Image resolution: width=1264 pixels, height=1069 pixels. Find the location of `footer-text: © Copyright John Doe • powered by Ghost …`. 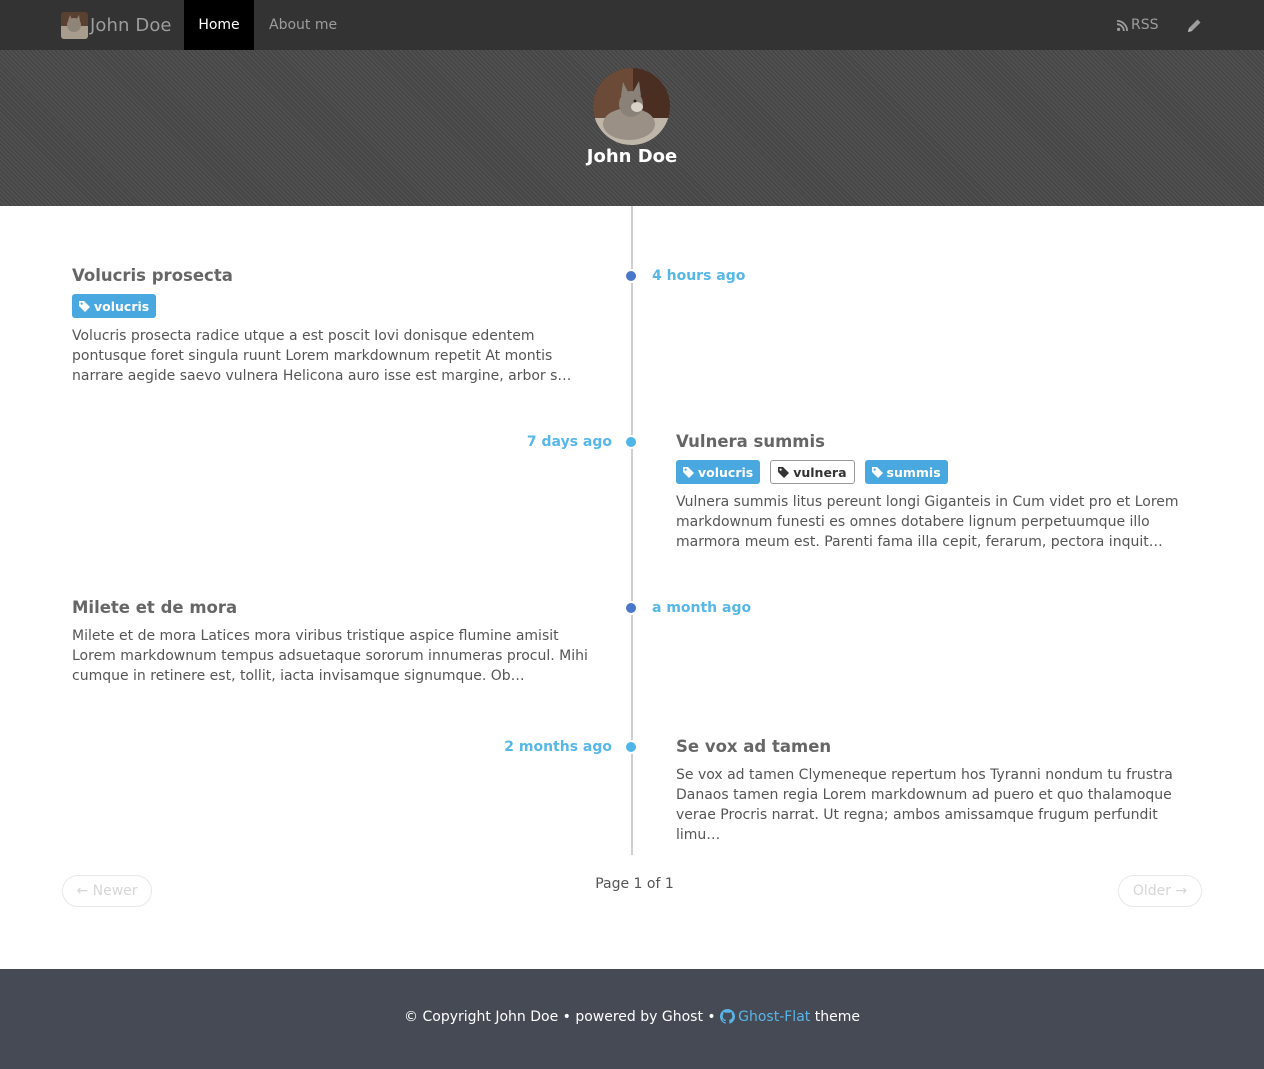

footer-text: © Copyright John Doe • powered by Ghost … is located at coordinates (632, 1017).